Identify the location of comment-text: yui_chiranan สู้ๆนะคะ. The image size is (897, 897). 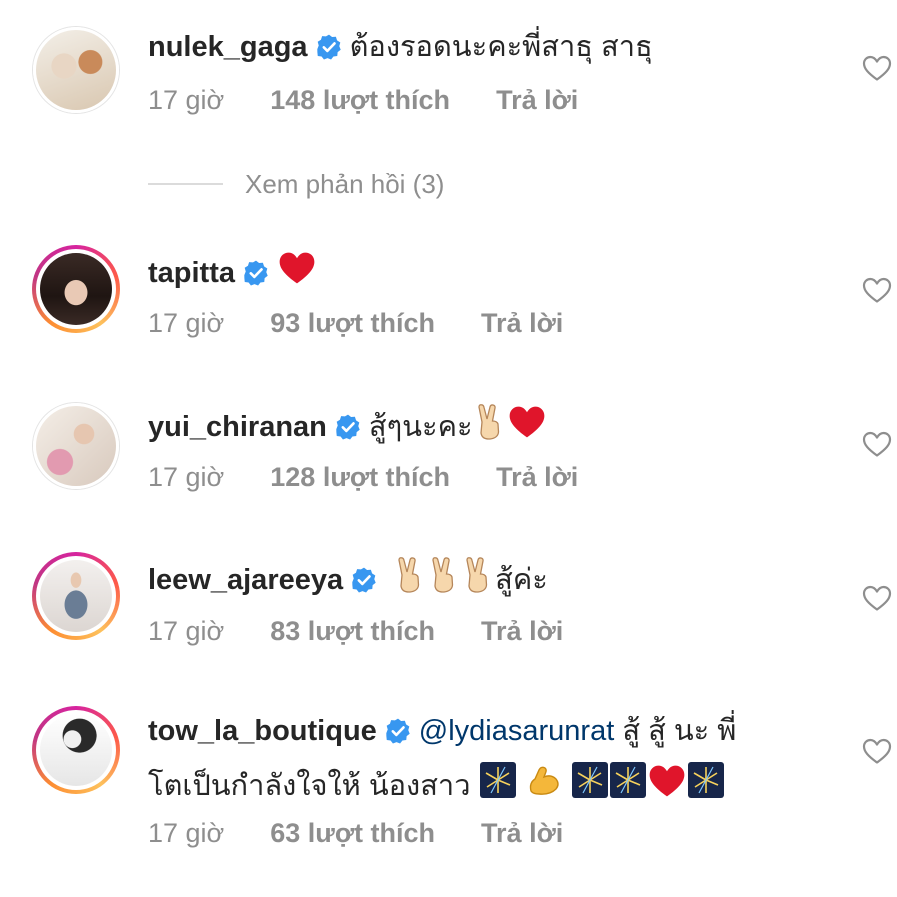
(347, 425).